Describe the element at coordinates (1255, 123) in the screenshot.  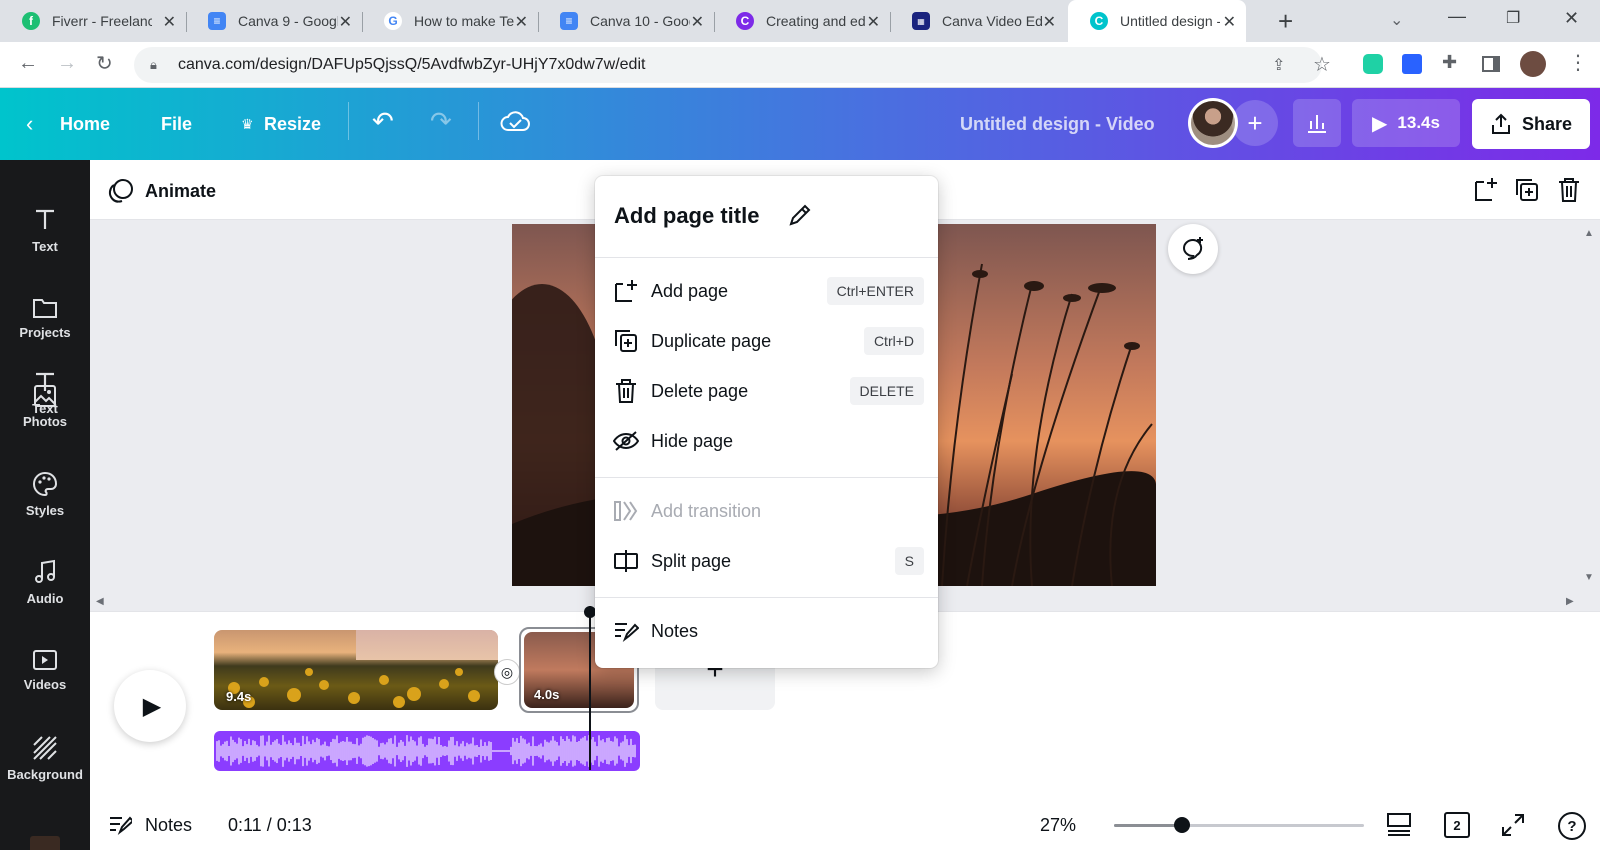
I see `invite-plus-button: +` at that location.